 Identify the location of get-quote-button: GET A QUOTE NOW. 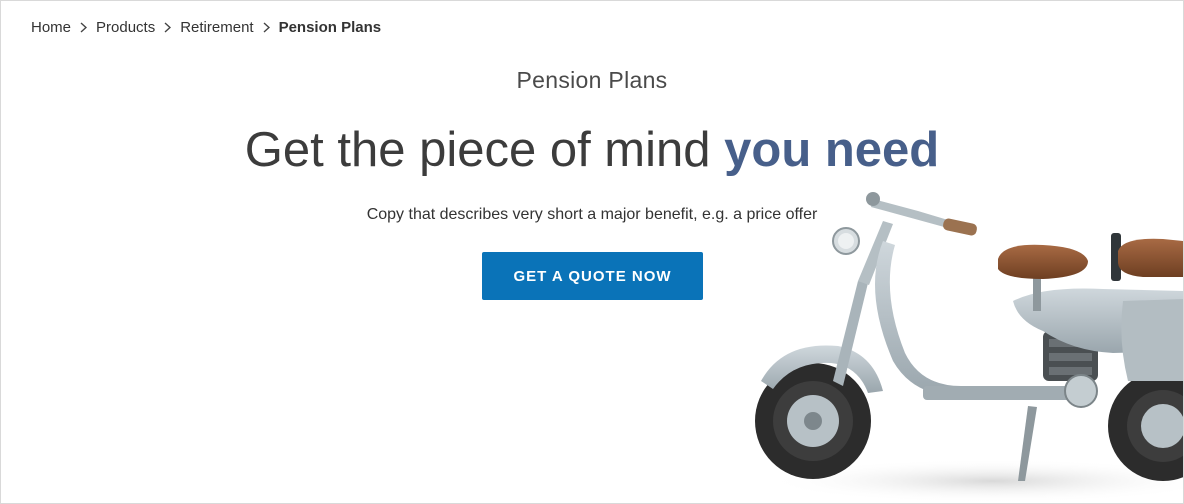
(592, 276).